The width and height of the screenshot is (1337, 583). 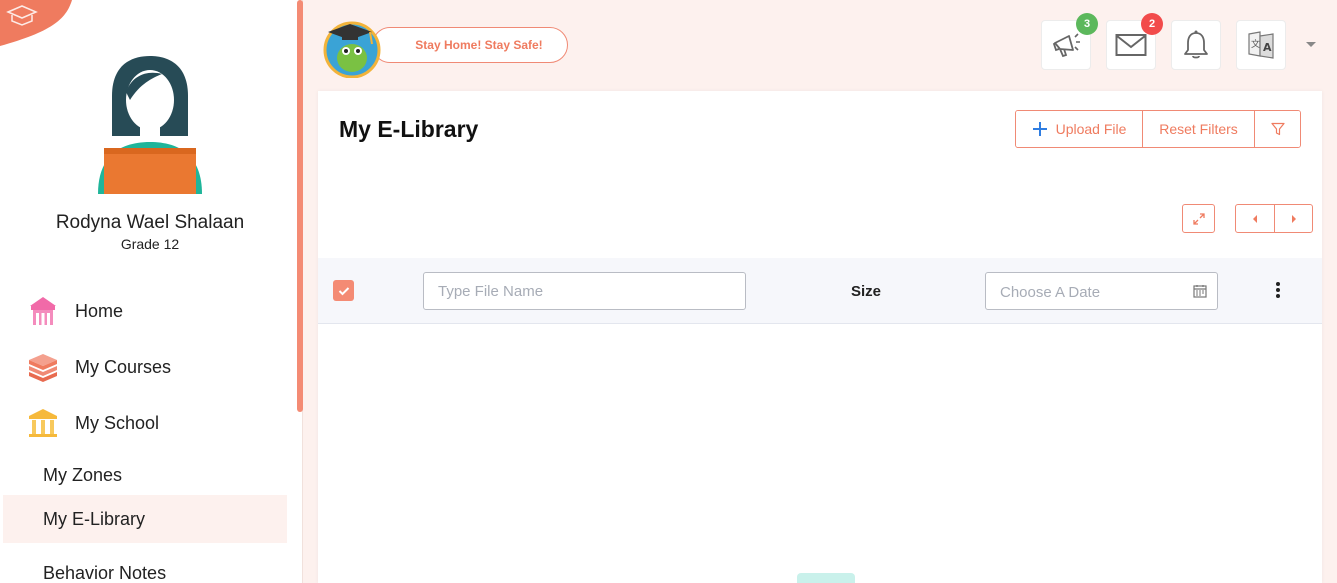 What do you see at coordinates (866, 291) in the screenshot?
I see `size-column-header: Size` at bounding box center [866, 291].